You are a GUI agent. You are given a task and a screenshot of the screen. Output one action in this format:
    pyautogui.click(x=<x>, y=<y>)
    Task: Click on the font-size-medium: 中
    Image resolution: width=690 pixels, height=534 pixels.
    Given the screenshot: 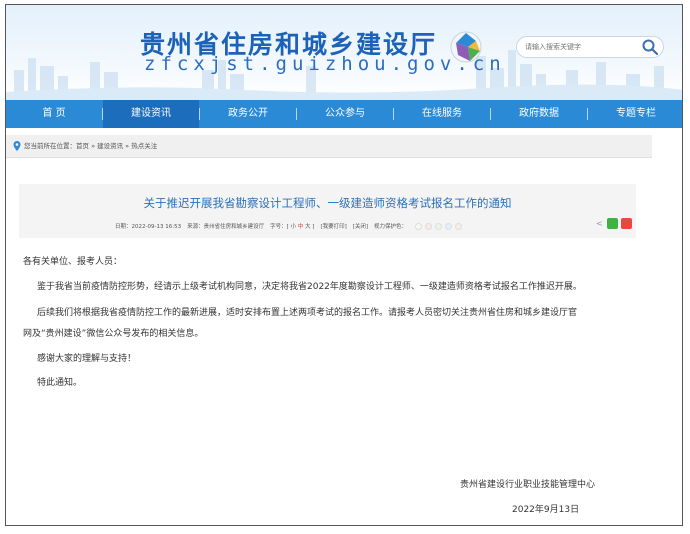 What is the action you would take?
    pyautogui.click(x=301, y=227)
    